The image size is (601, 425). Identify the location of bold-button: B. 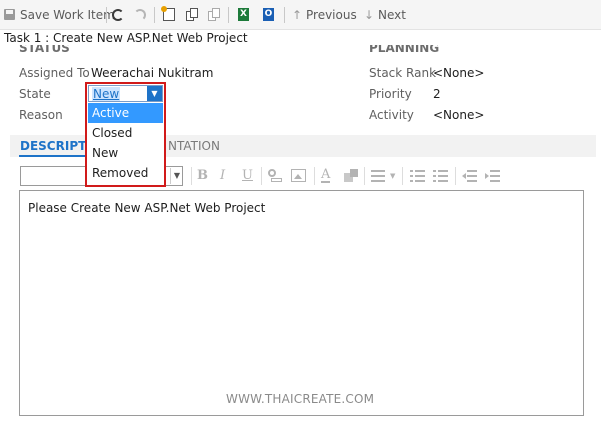
(202, 175).